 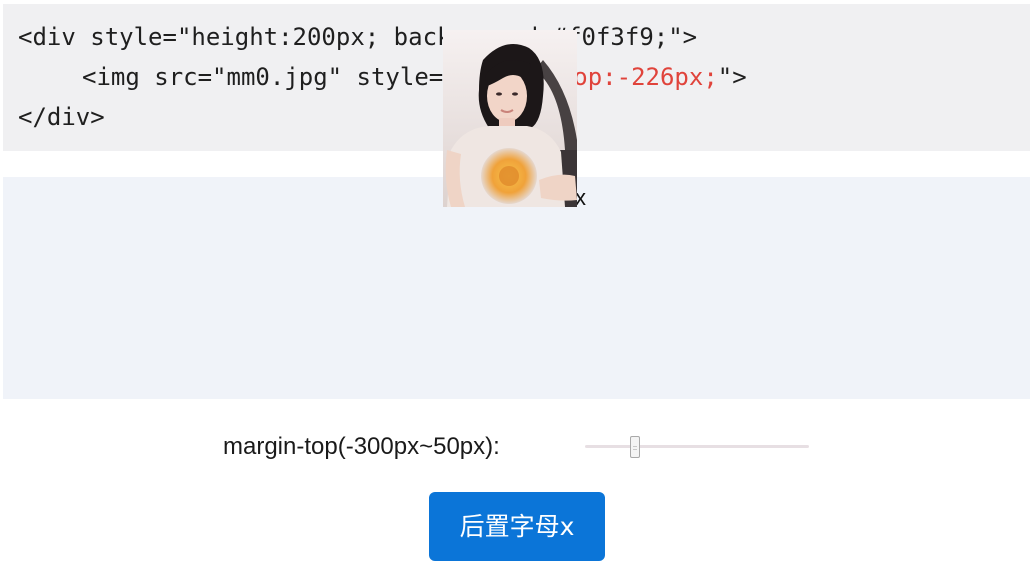 I want to click on code-line-2-suffix: ">, so click(x=732, y=77).